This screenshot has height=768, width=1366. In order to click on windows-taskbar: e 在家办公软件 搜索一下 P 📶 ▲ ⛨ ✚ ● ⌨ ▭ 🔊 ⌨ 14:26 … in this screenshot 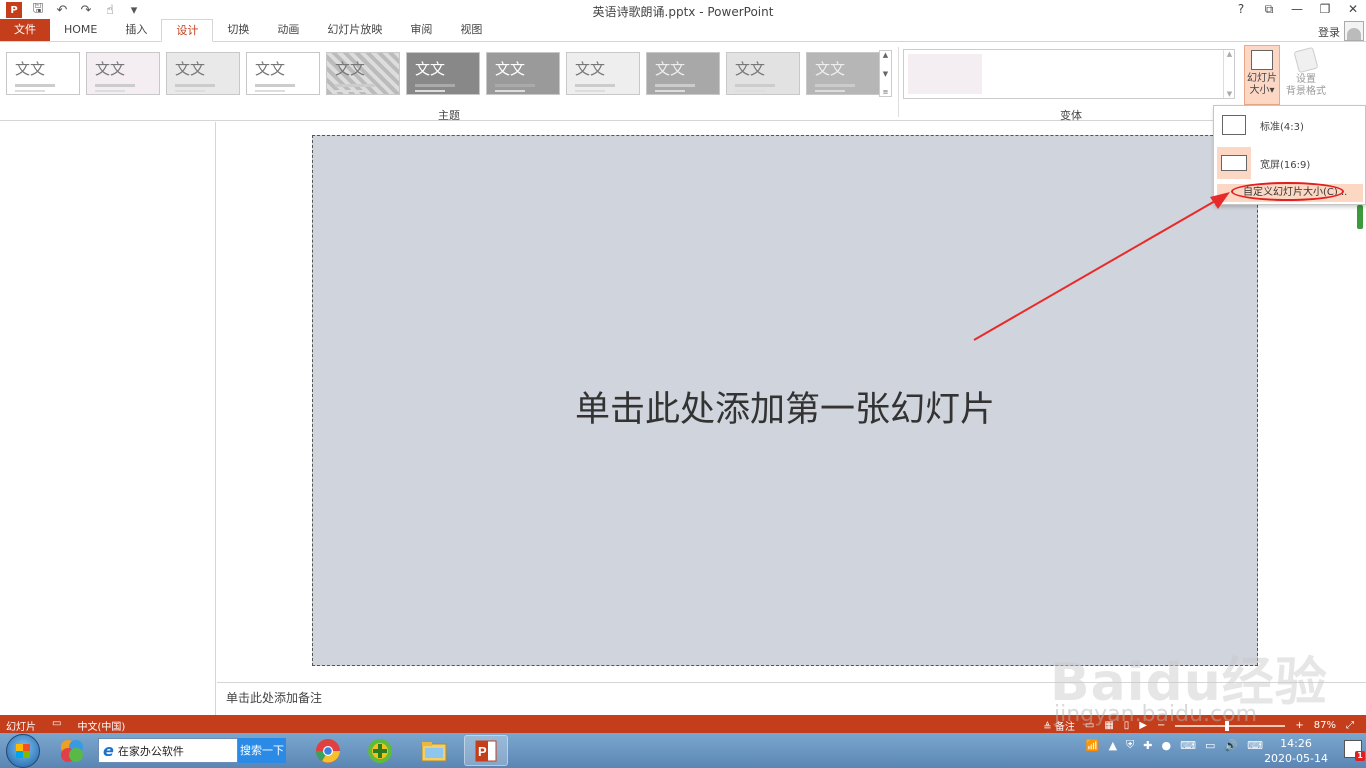, I will do `click(683, 750)`.